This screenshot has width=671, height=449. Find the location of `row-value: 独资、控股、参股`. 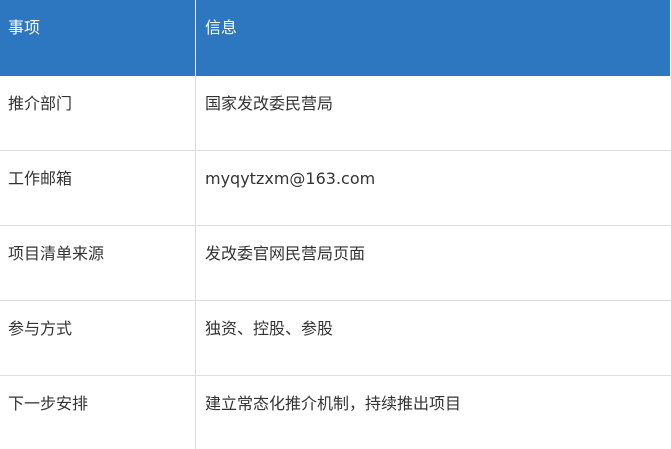

row-value: 独资、控股、参股 is located at coordinates (269, 328).